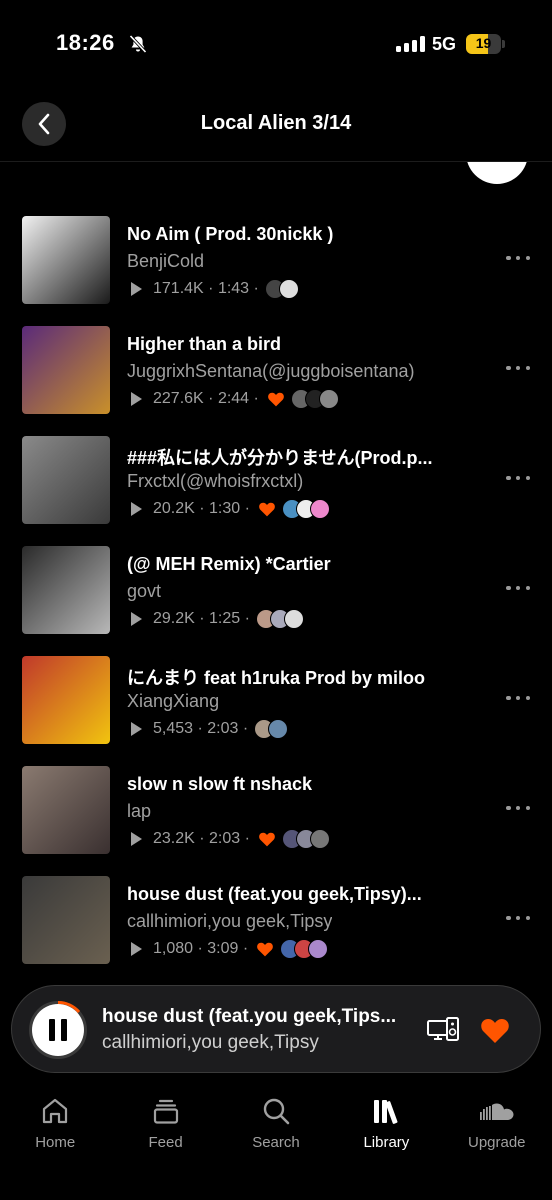 This screenshot has height=1200, width=552. What do you see at coordinates (220, 784) in the screenshot?
I see `track-title: slow n slow ft nshack` at bounding box center [220, 784].